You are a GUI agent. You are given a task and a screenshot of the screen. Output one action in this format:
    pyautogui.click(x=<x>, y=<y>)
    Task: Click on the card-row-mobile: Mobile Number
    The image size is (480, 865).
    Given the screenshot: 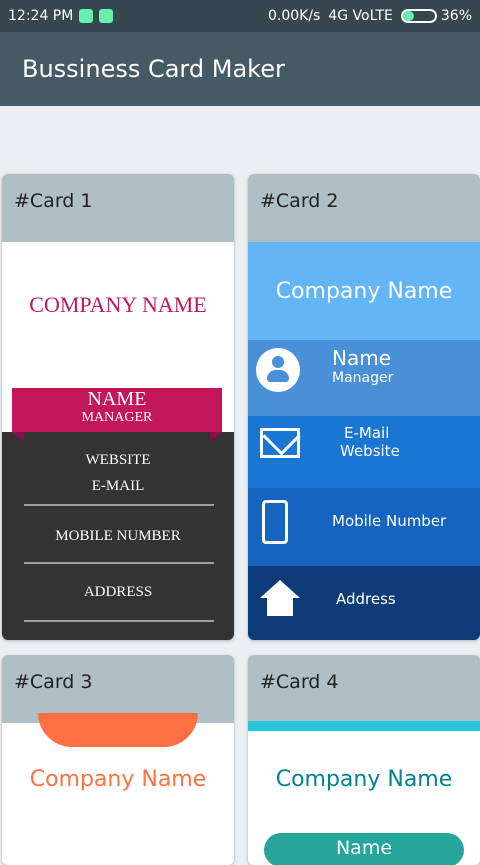 What is the action you would take?
    pyautogui.click(x=364, y=527)
    